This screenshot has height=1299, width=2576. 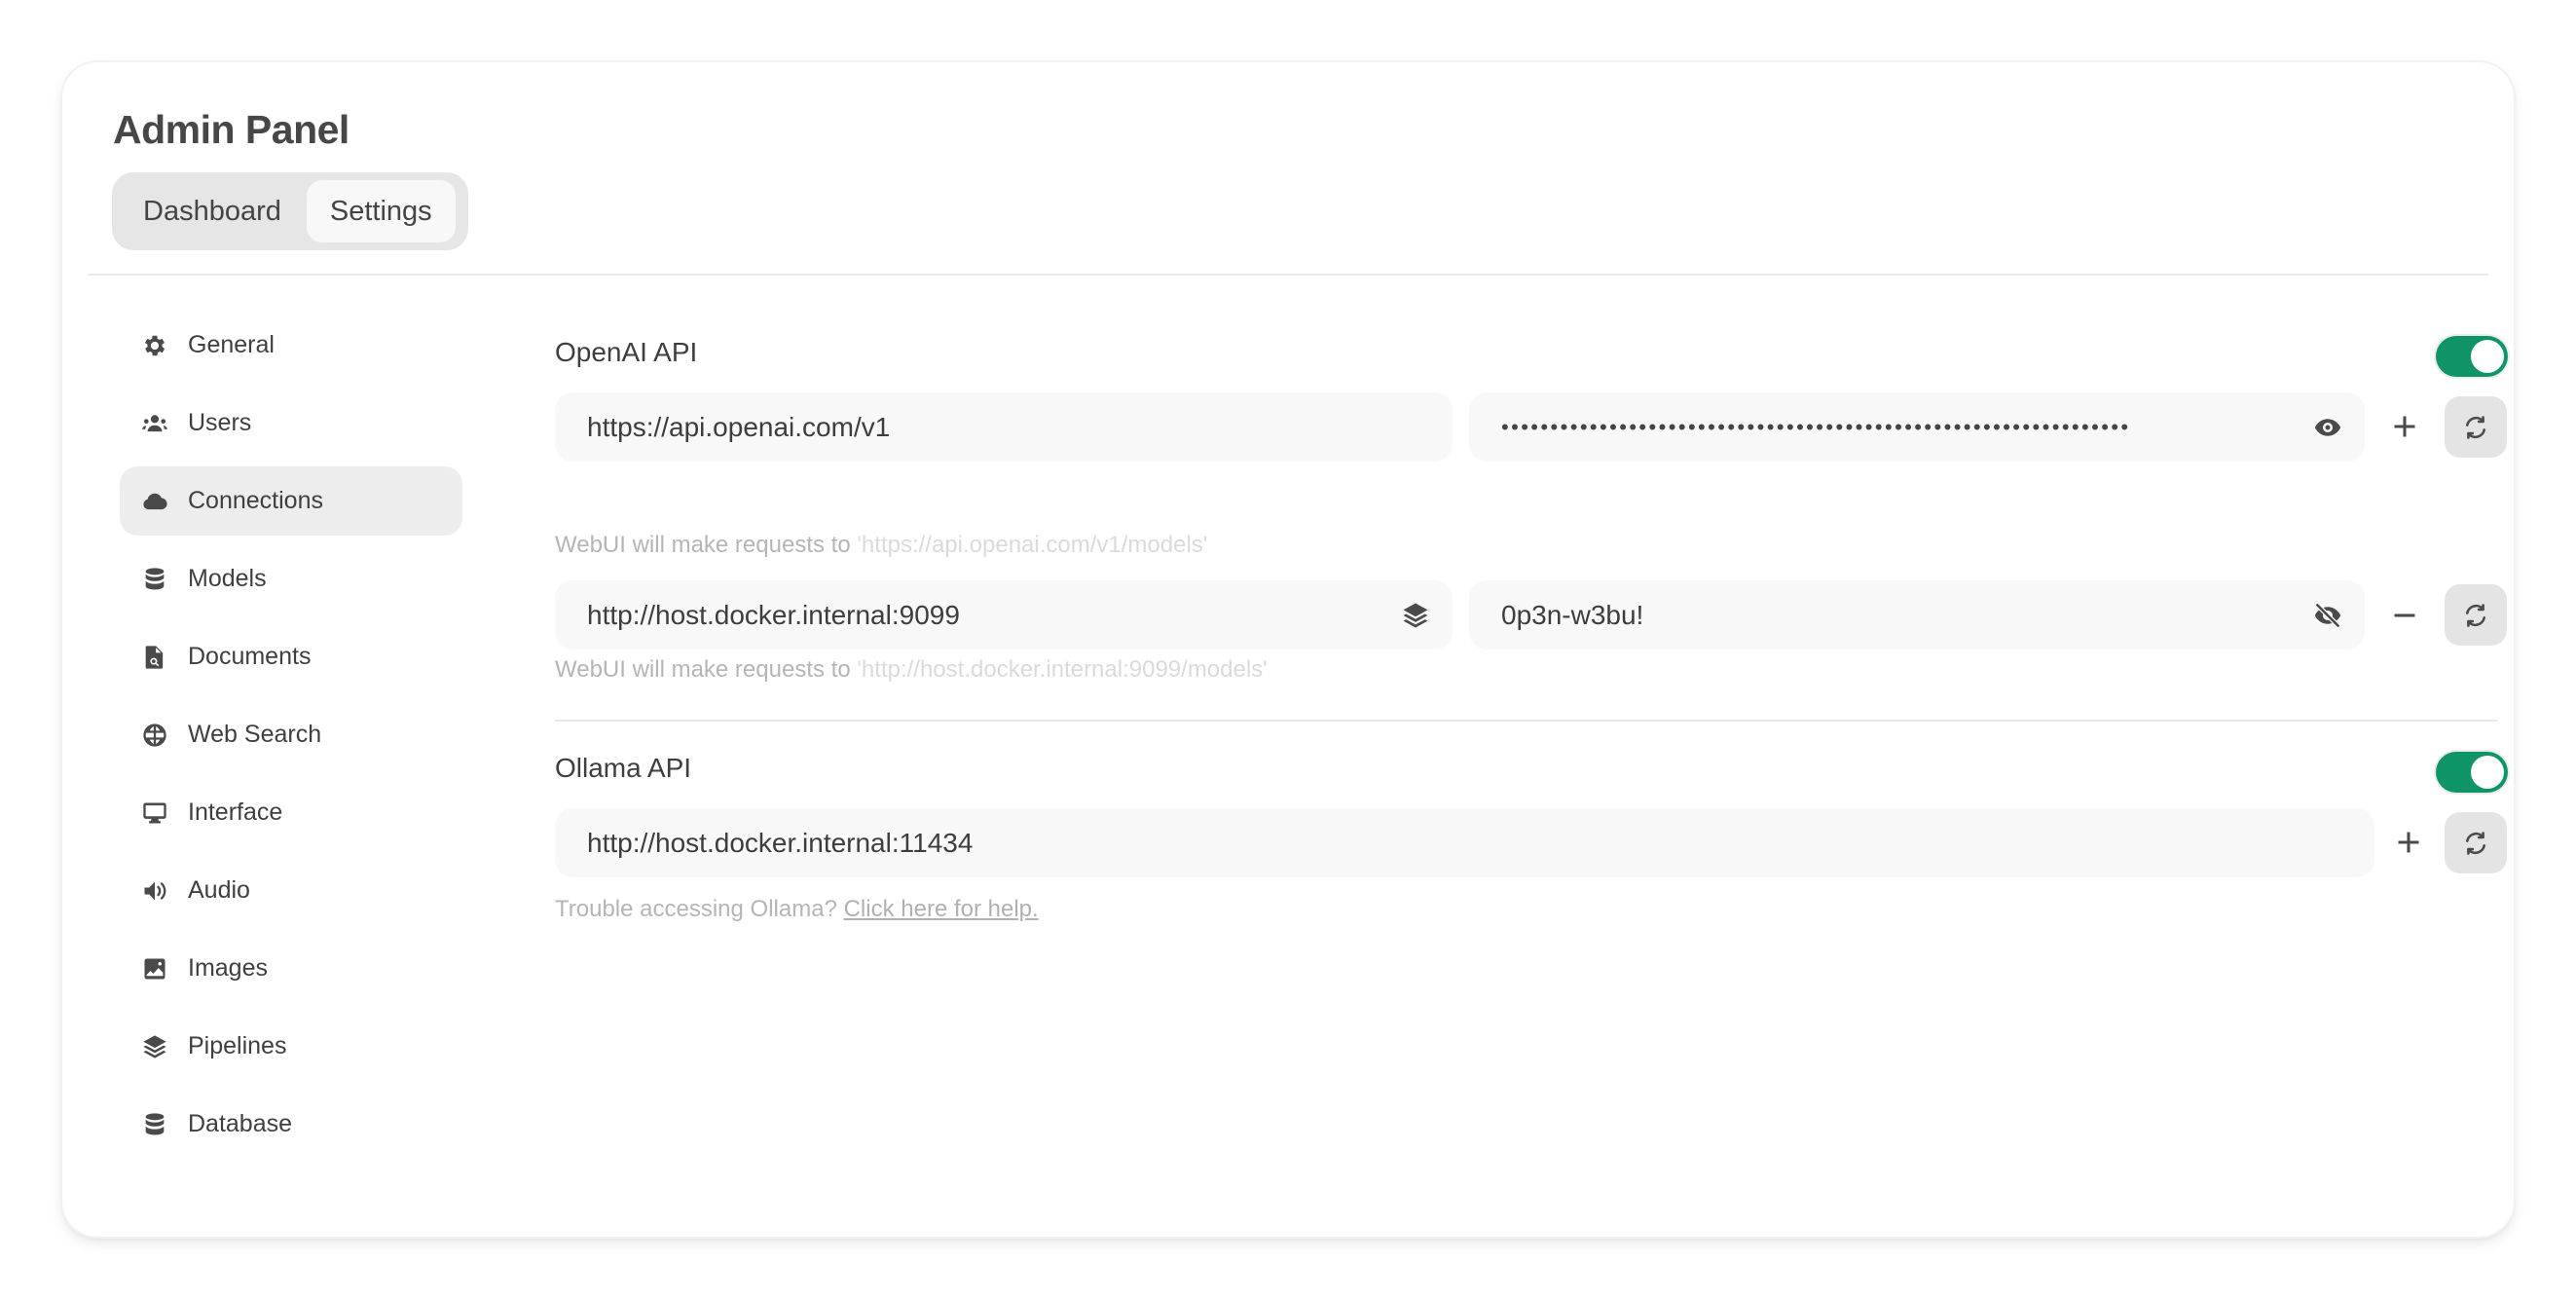 What do you see at coordinates (696, 909) in the screenshot?
I see `help-prefix: Trouble accessing Ollama?` at bounding box center [696, 909].